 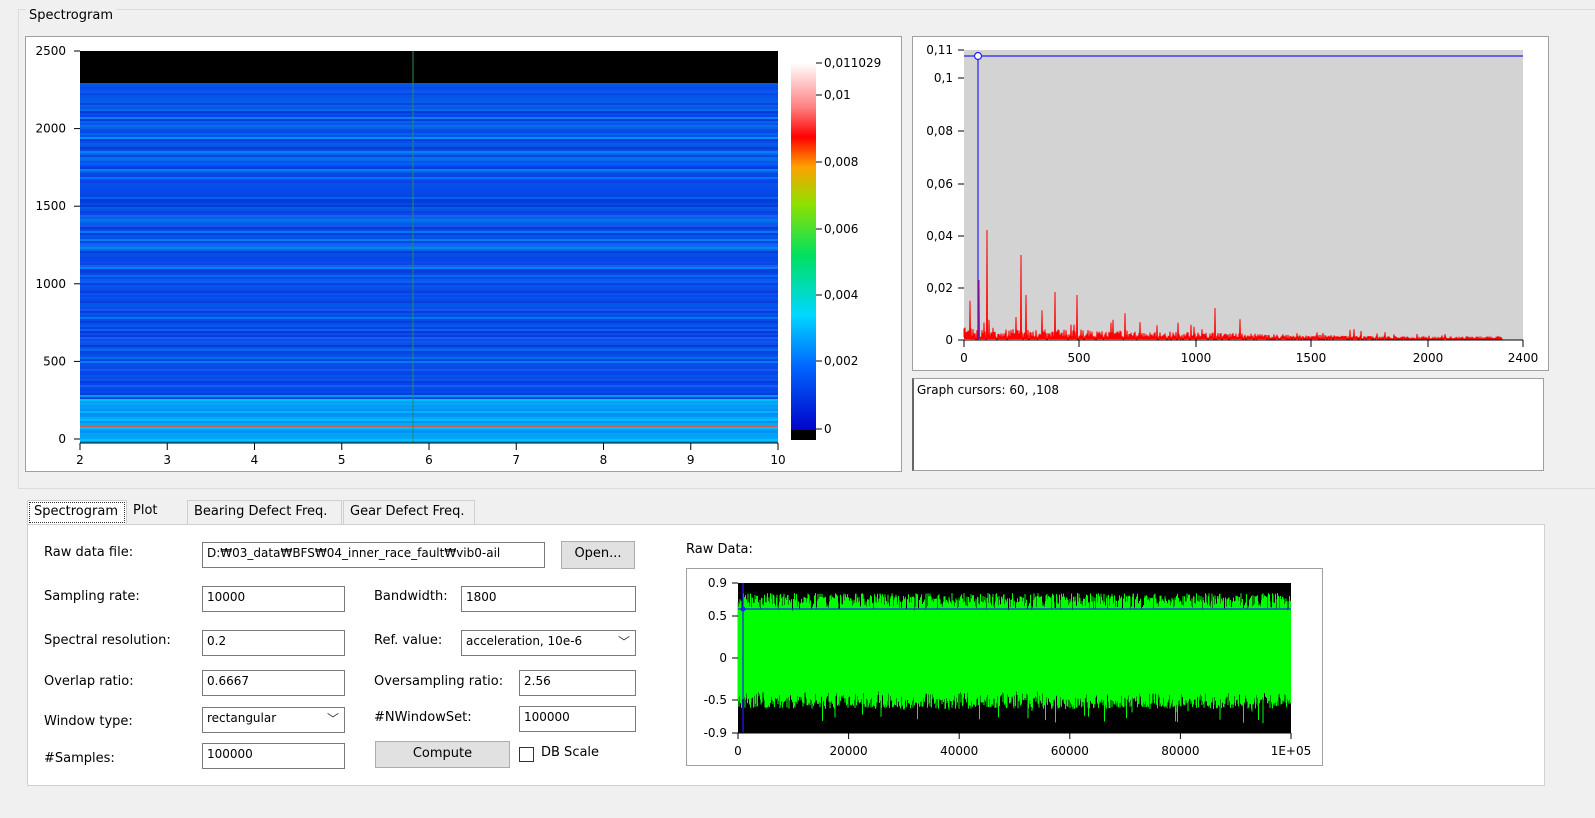 What do you see at coordinates (54, 361) in the screenshot?
I see `y-tick-label: 500` at bounding box center [54, 361].